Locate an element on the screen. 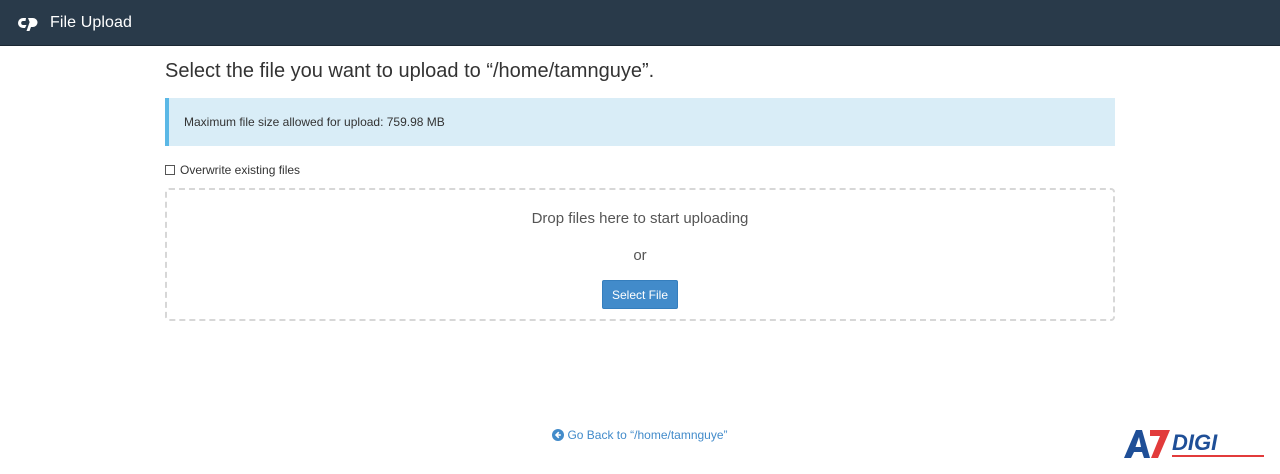 The width and height of the screenshot is (1280, 474). top-bar: File Upload is located at coordinates (640, 23).